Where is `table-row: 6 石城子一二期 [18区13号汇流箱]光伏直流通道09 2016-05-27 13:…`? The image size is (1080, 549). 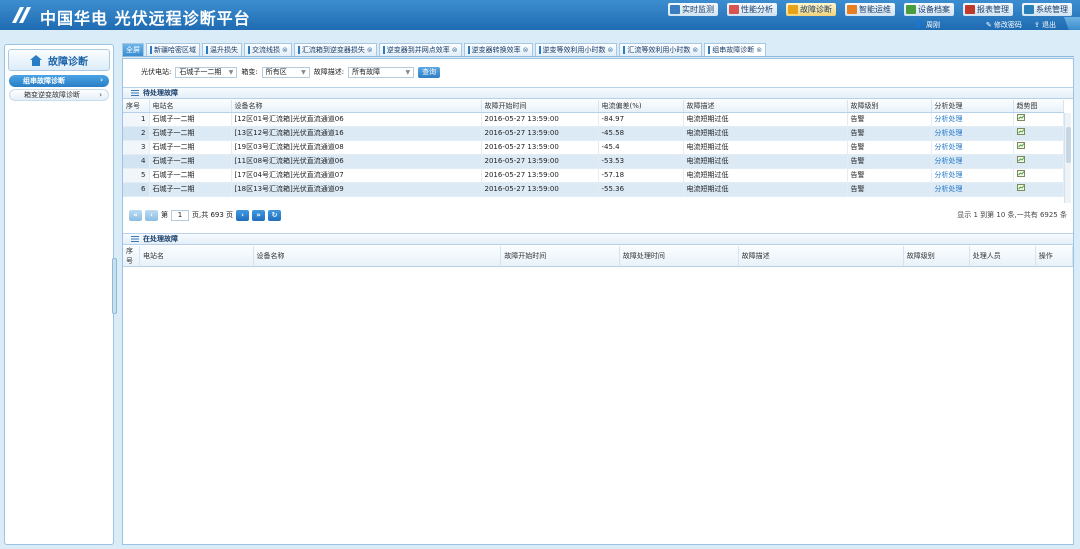 table-row: 6 石城子一二期 [18区13号汇流箱]光伏直流通道09 2016-05-27 13:… is located at coordinates (593, 189).